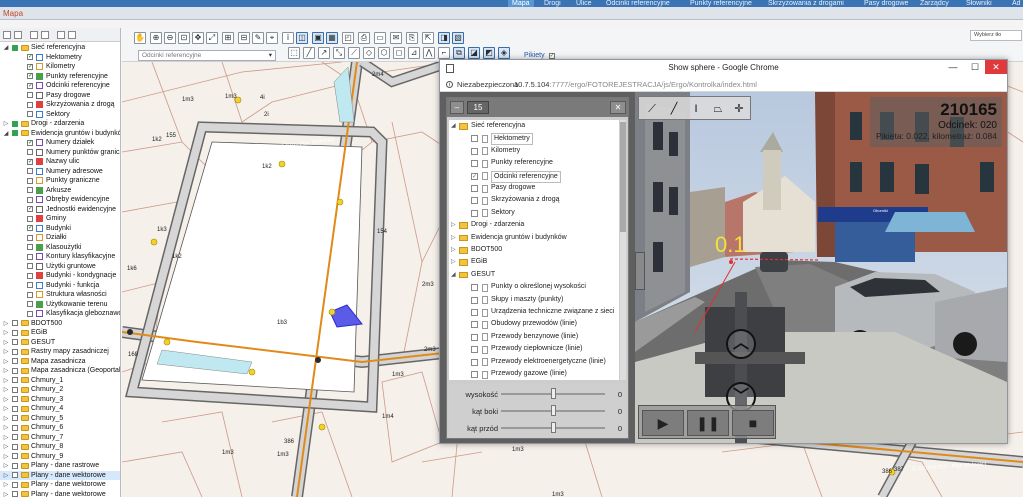 This screenshot has height=497, width=1023. Describe the element at coordinates (60, 248) in the screenshot. I see `tree-item: Klasoużytki` at that location.